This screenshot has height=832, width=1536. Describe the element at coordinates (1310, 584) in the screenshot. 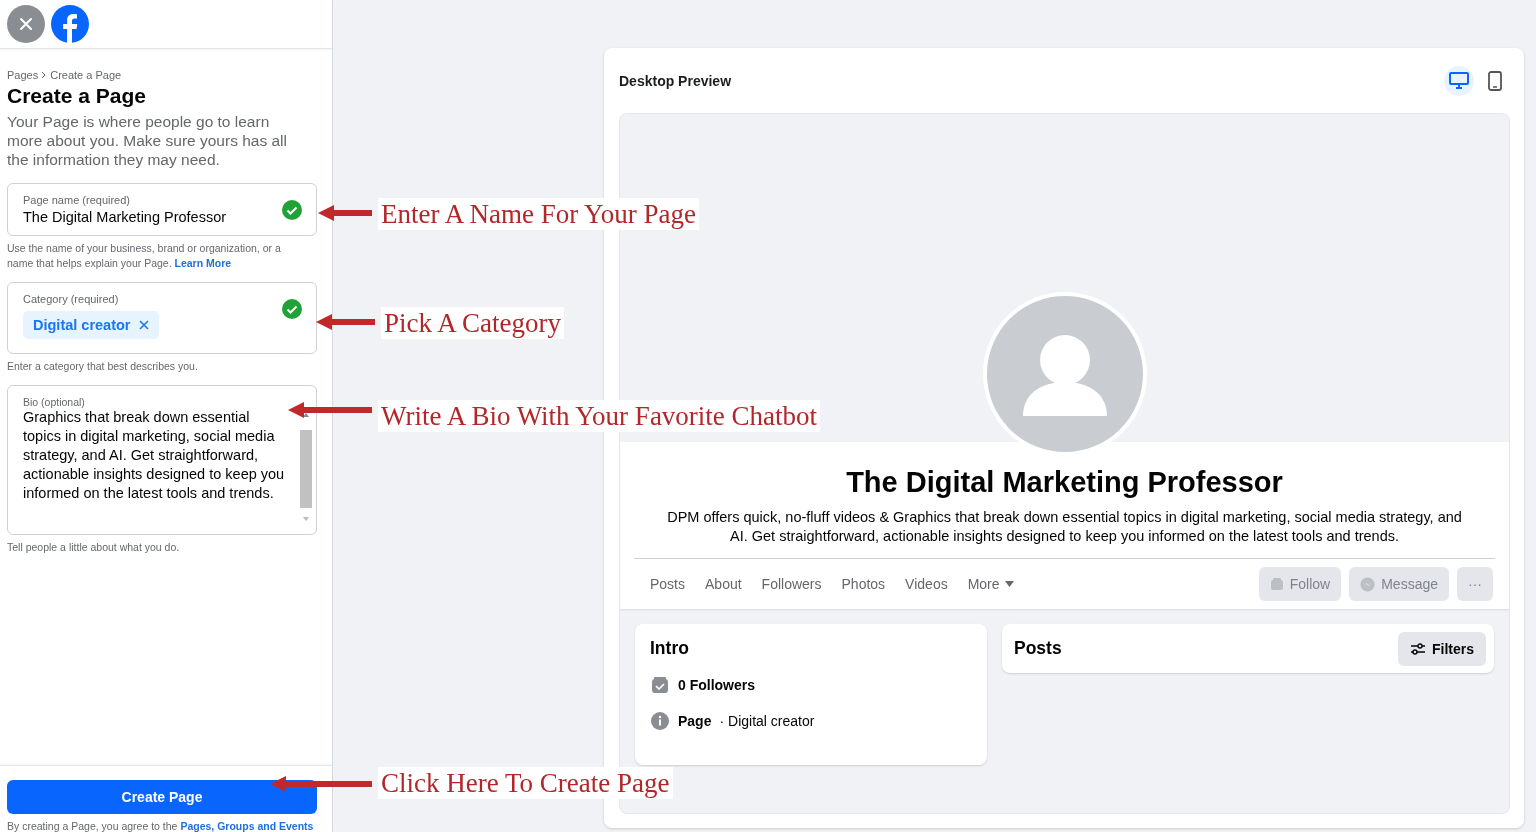

I see `button-label: Follow` at that location.